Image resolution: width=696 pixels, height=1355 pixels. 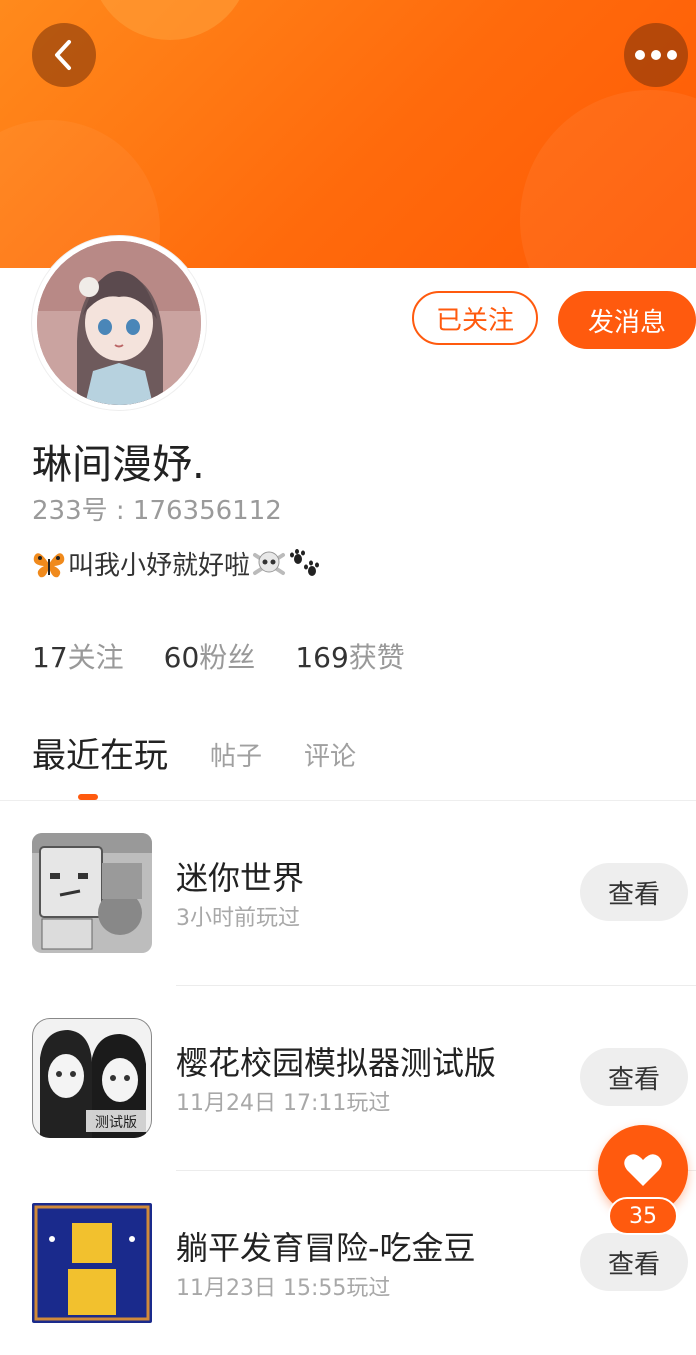 What do you see at coordinates (336, 1063) in the screenshot?
I see `game-name: 樱花校园模拟器测试版` at bounding box center [336, 1063].